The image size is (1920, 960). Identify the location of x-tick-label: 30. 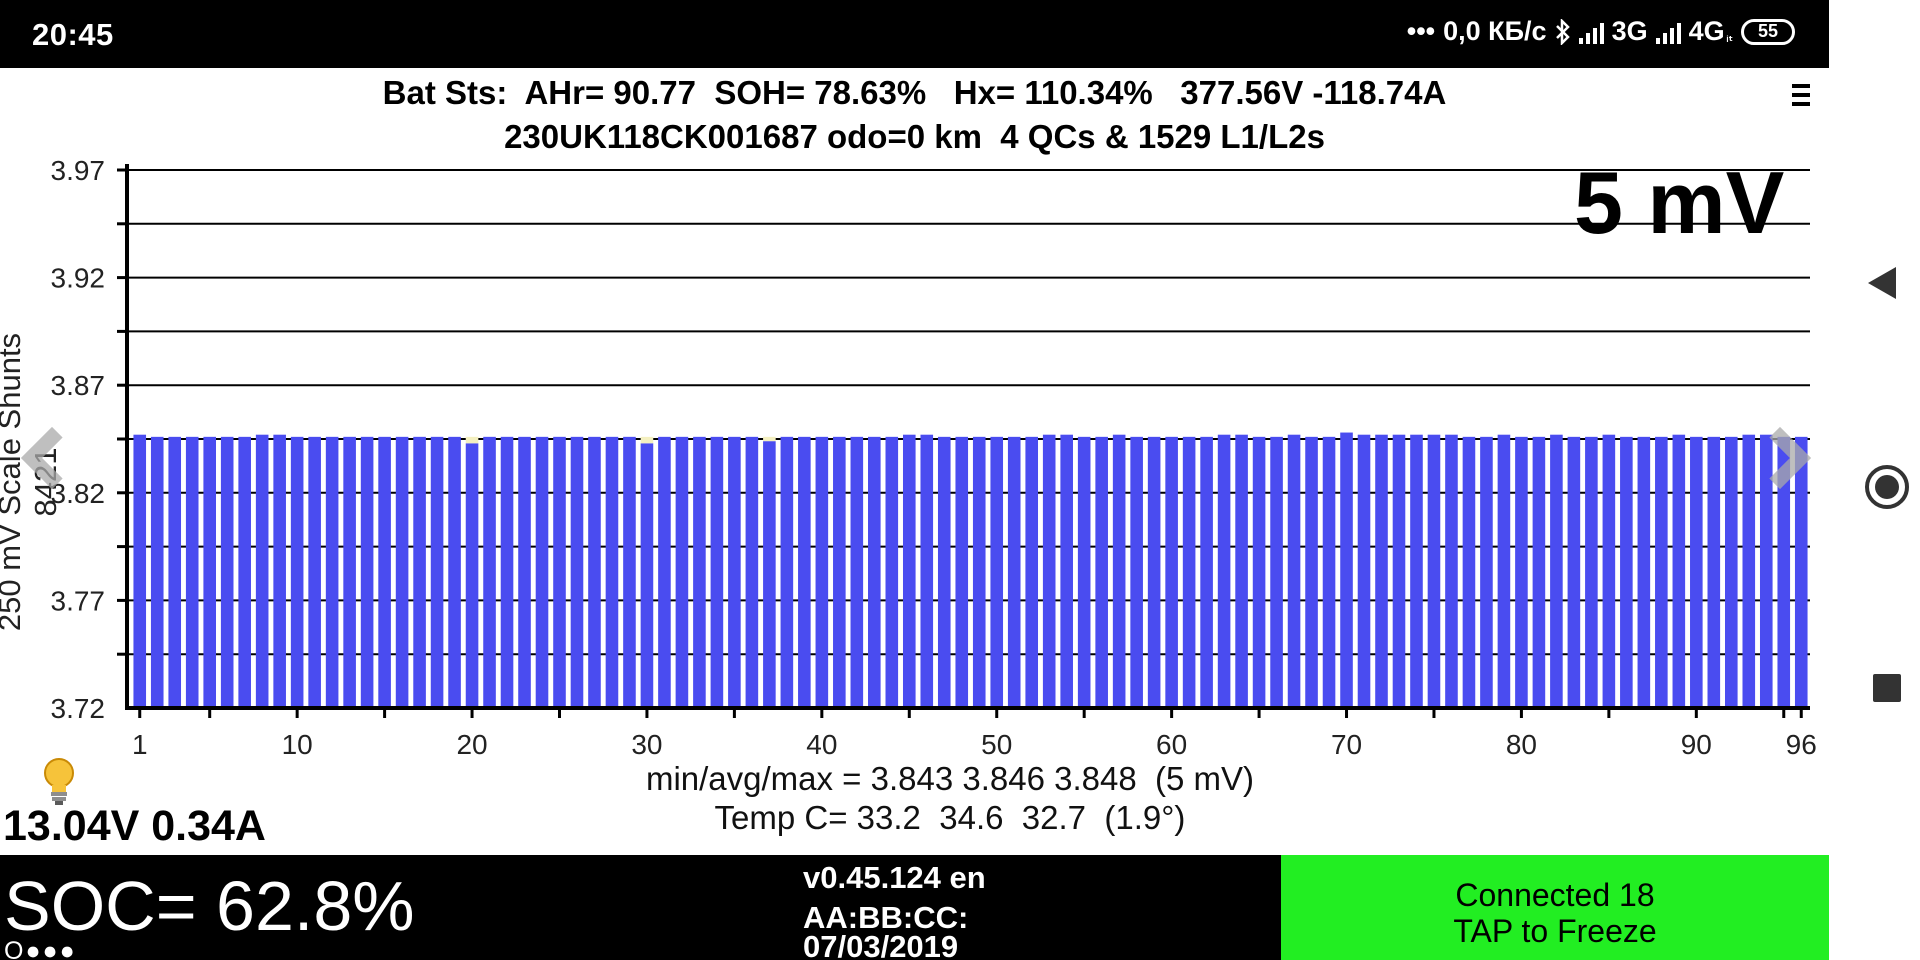
(646, 744).